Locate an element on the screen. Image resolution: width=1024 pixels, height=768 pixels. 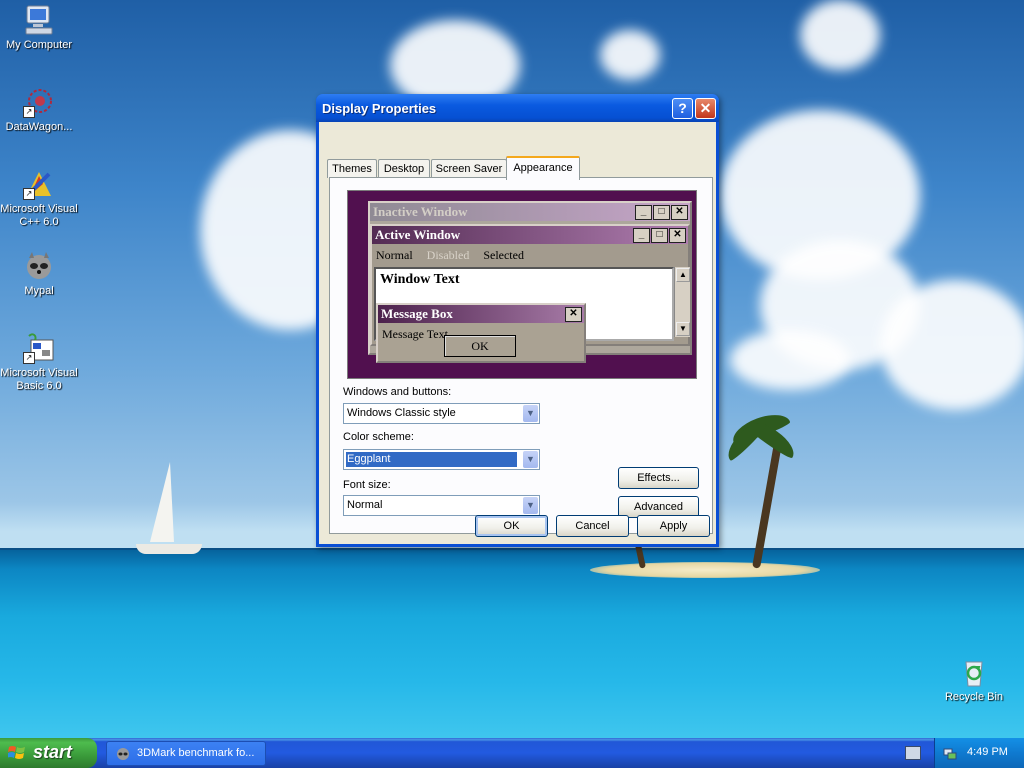
appearance-preview: Inactive Window _ □ ✕ Active Window _ □ ✕ is located at coordinates (522, 284).